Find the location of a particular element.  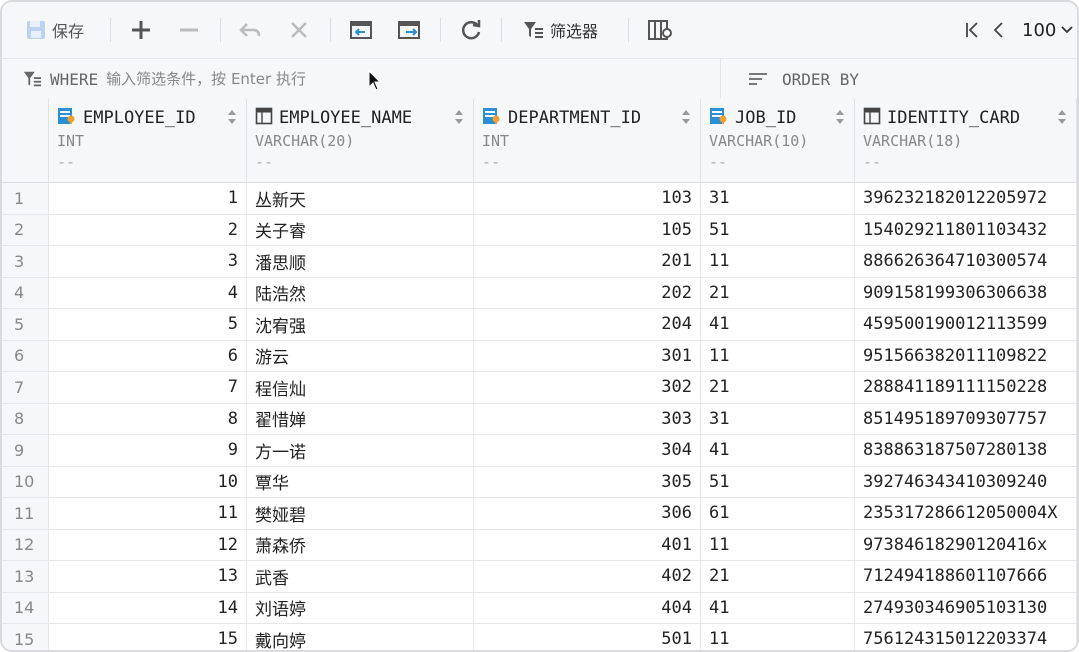

table-row: 15 15 戴向婷 501 11 756124315012203374 is located at coordinates (539, 637).